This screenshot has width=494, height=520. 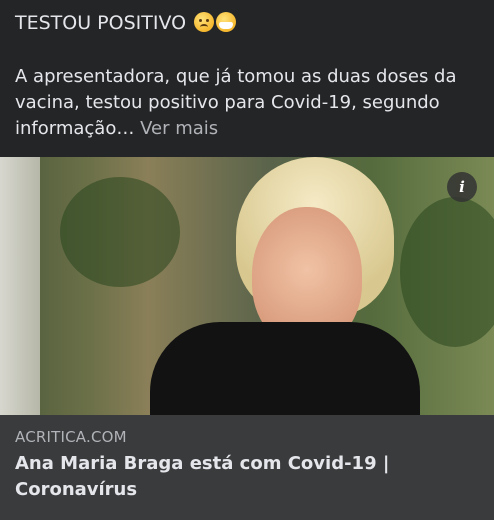 What do you see at coordinates (179, 128) in the screenshot?
I see `see-more-link: Ver mais` at bounding box center [179, 128].